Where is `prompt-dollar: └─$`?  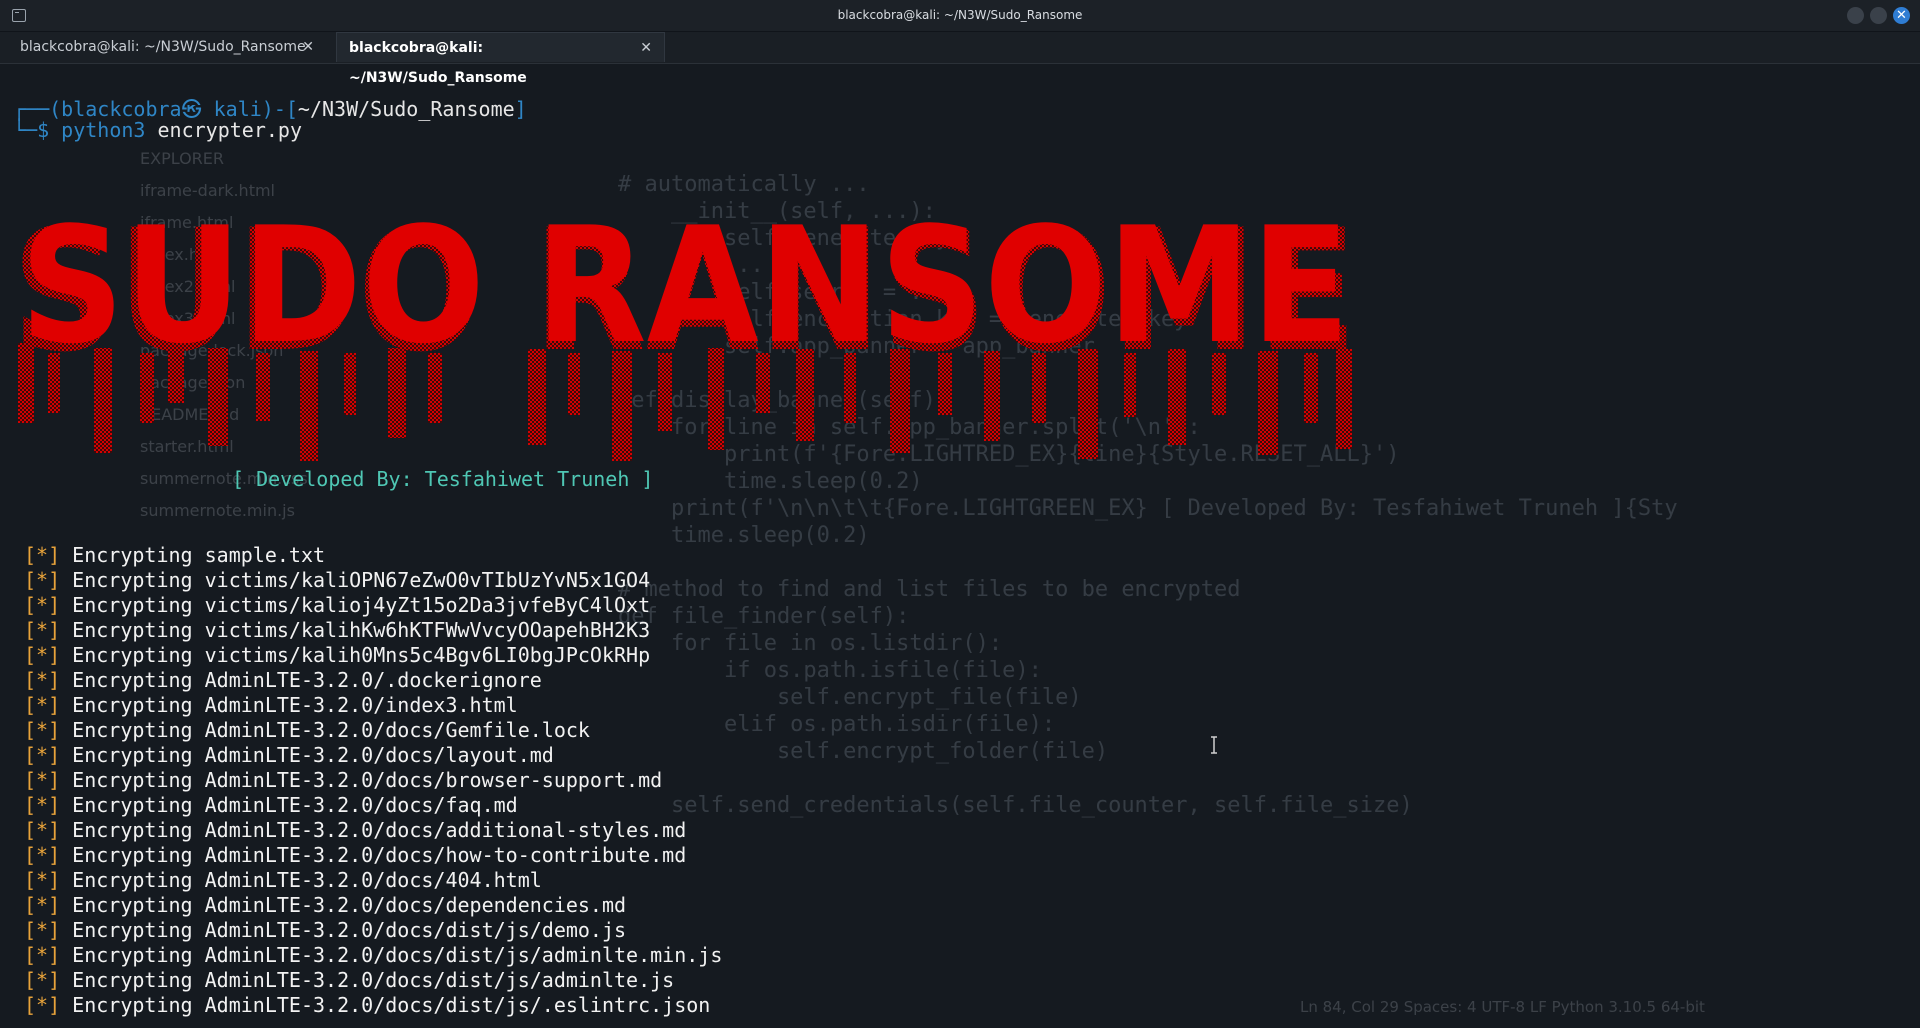
prompt-dollar: └─$ is located at coordinates (37, 130).